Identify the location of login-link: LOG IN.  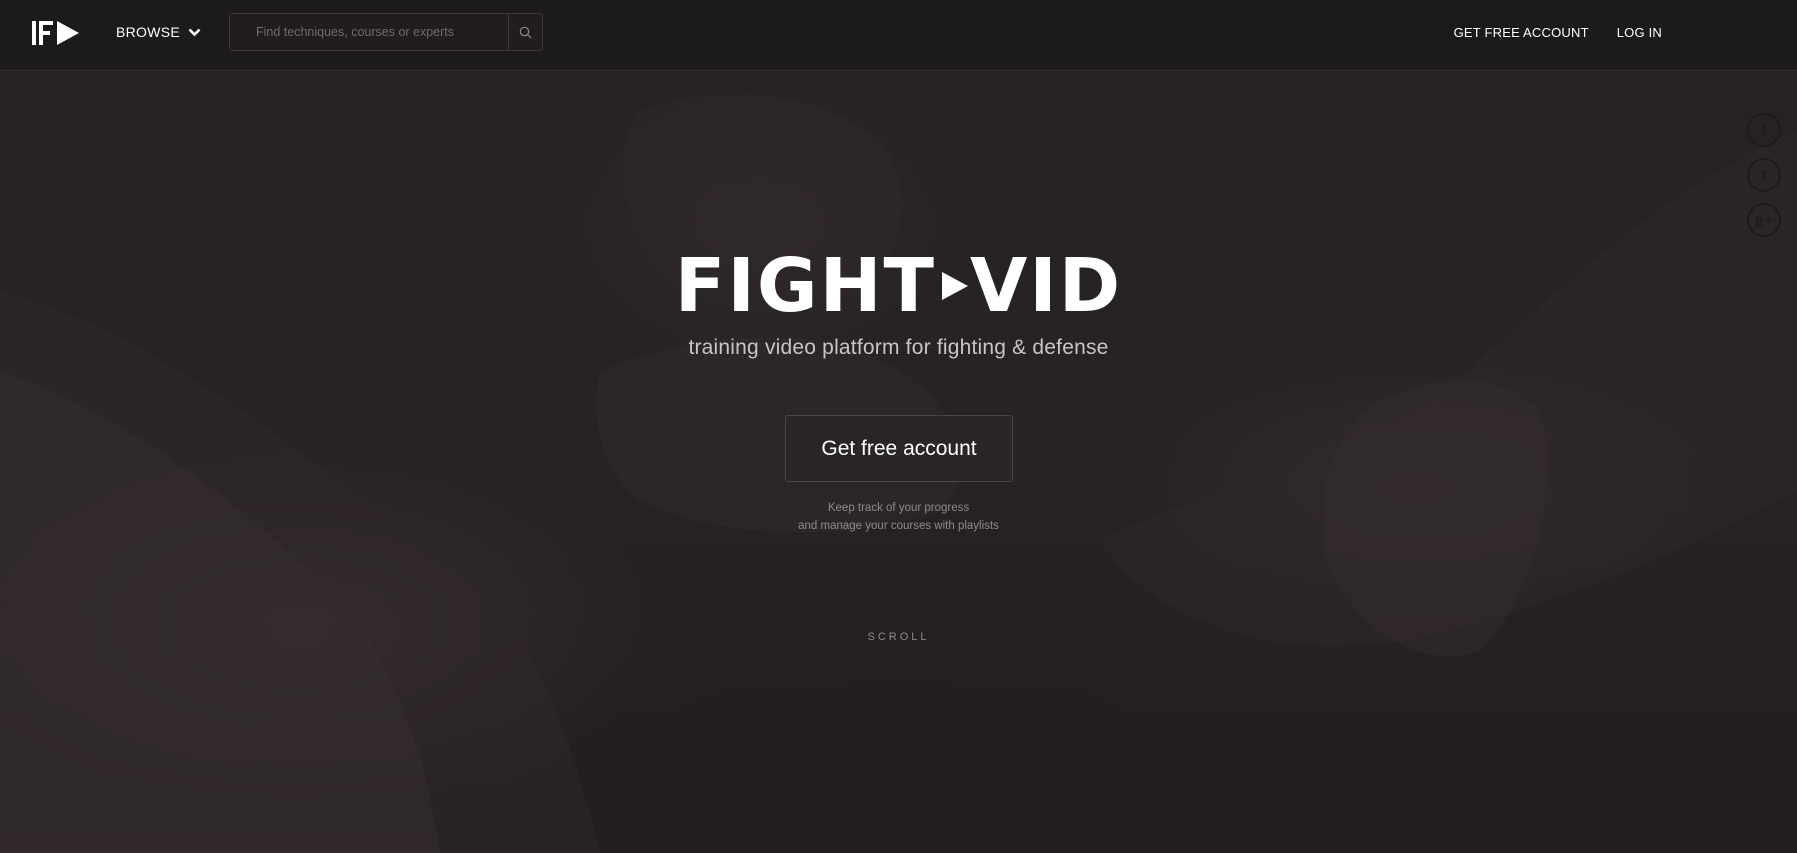
(1639, 32).